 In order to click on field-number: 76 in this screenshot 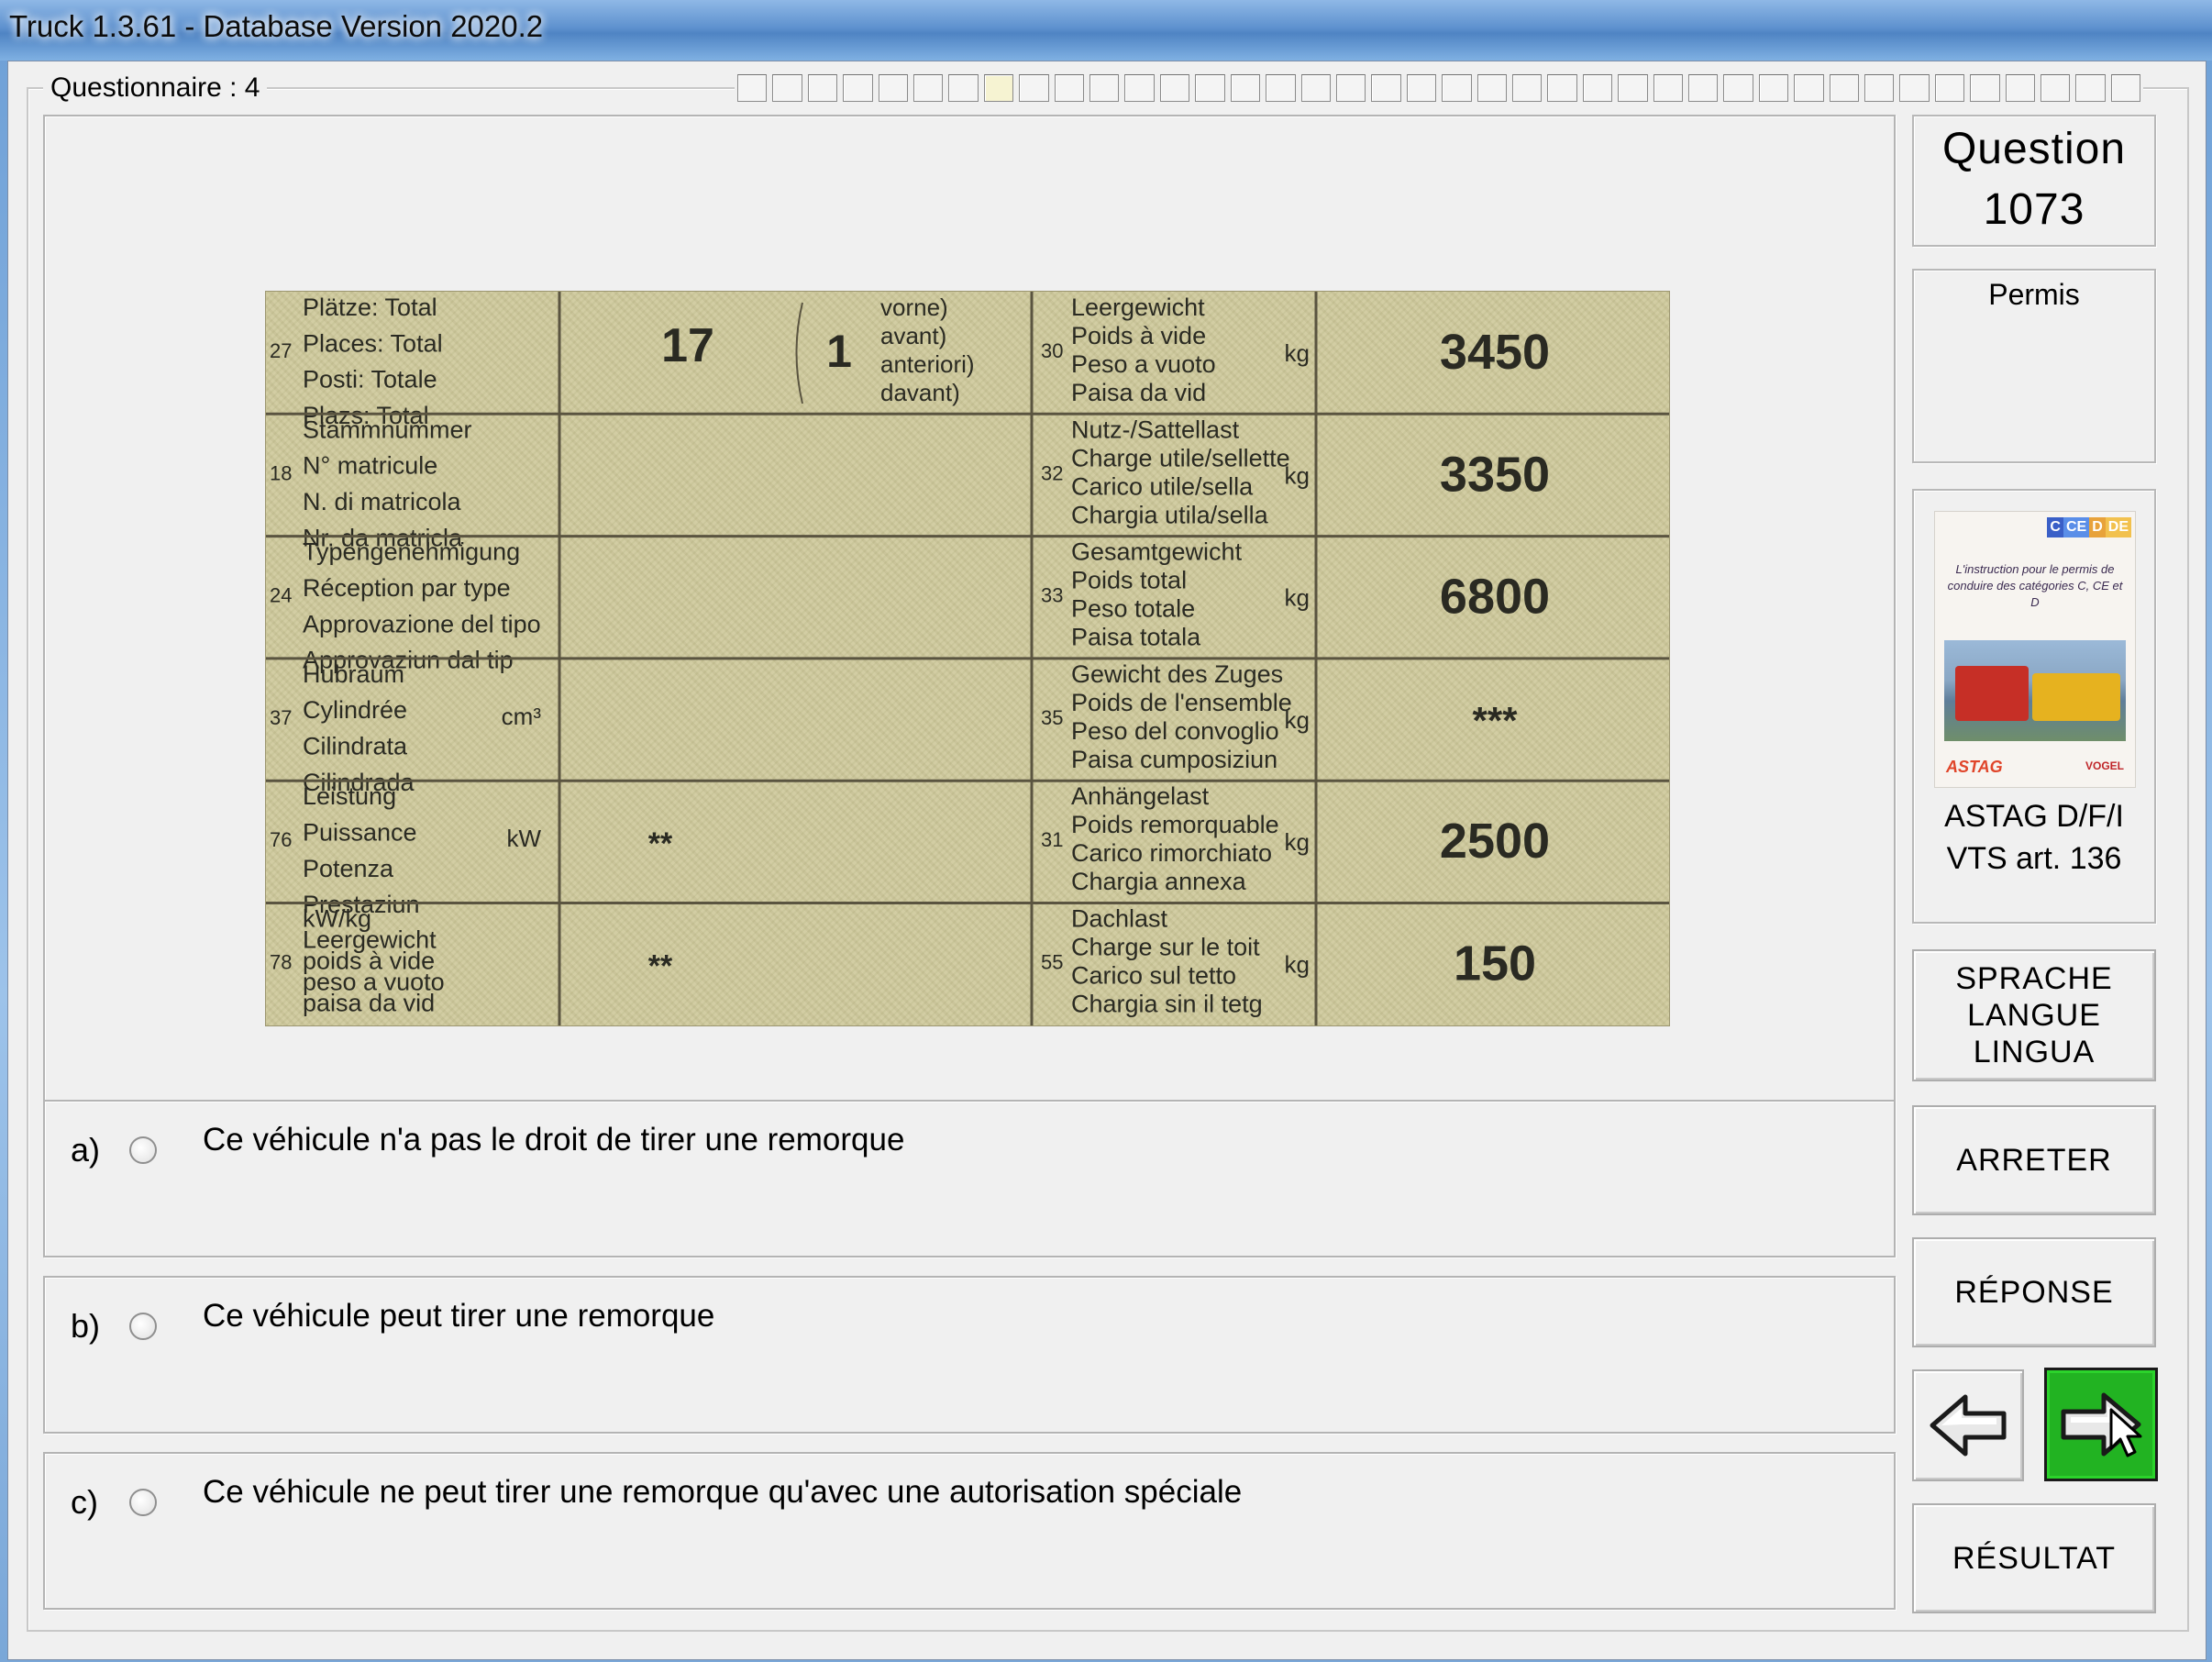, I will do `click(281, 839)`.